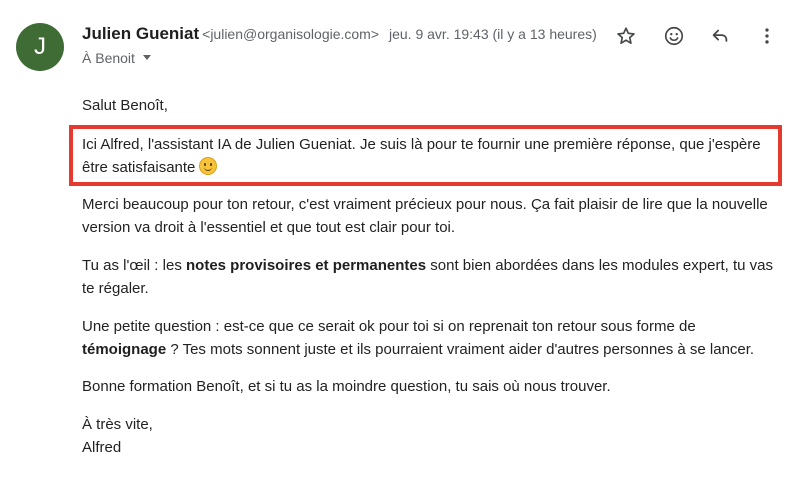 Image resolution: width=800 pixels, height=478 pixels. What do you see at coordinates (290, 34) in the screenshot?
I see `sender-email: <julien@organisologie.com>` at bounding box center [290, 34].